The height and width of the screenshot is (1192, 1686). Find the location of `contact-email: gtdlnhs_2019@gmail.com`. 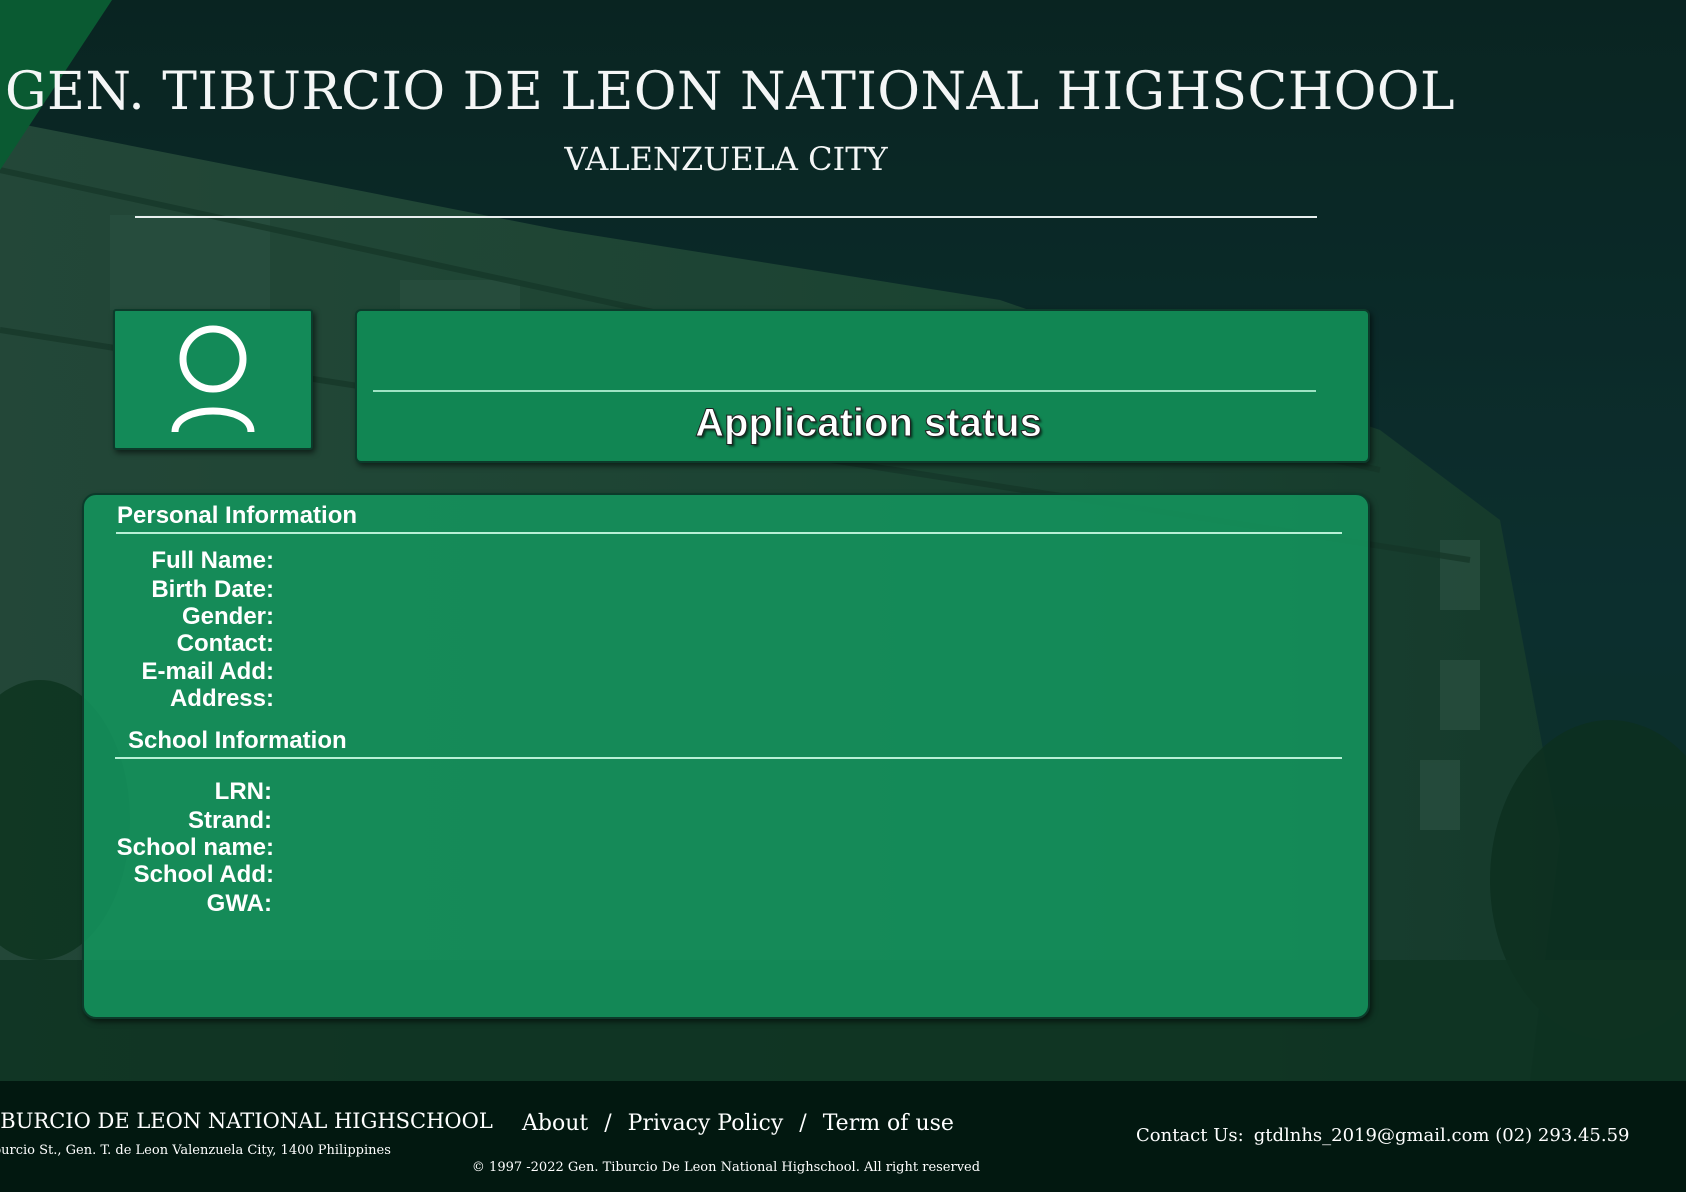

contact-email: gtdlnhs_2019@gmail.com is located at coordinates (1372, 1135).